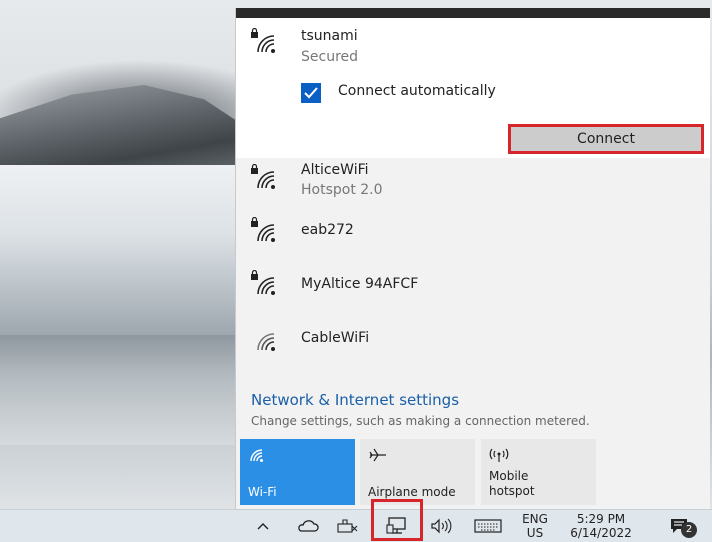  I want to click on network-tray-highlight, so click(397, 520).